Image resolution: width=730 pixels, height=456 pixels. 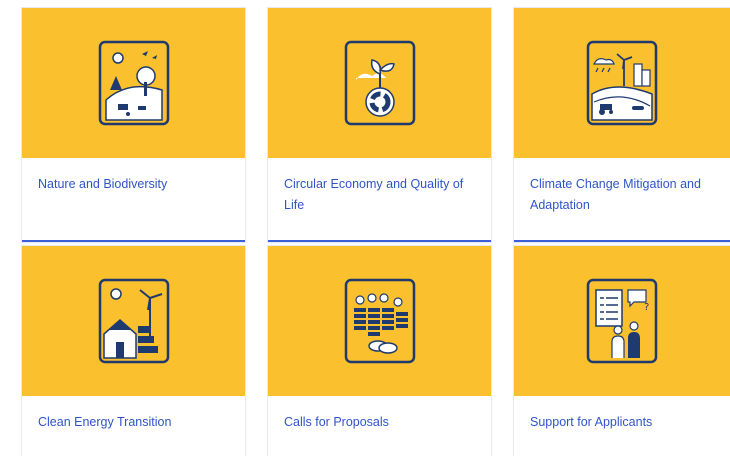 I want to click on calls-for-proposals-icon, so click(x=379, y=321).